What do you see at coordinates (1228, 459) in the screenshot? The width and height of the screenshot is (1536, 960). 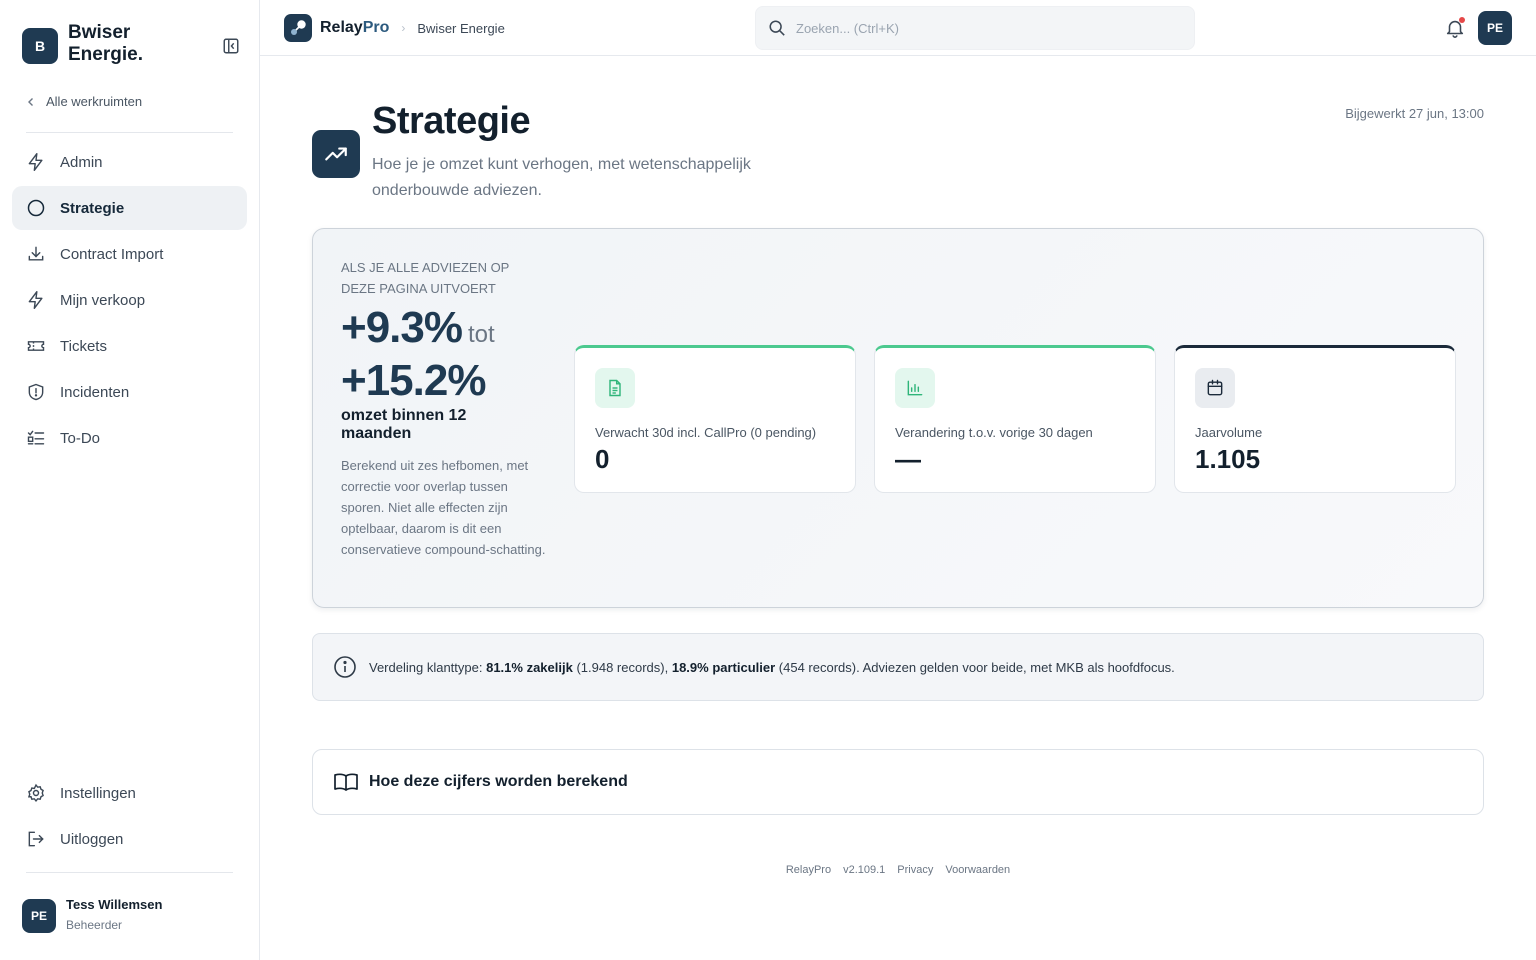 I see `stat-value: 1.105` at bounding box center [1228, 459].